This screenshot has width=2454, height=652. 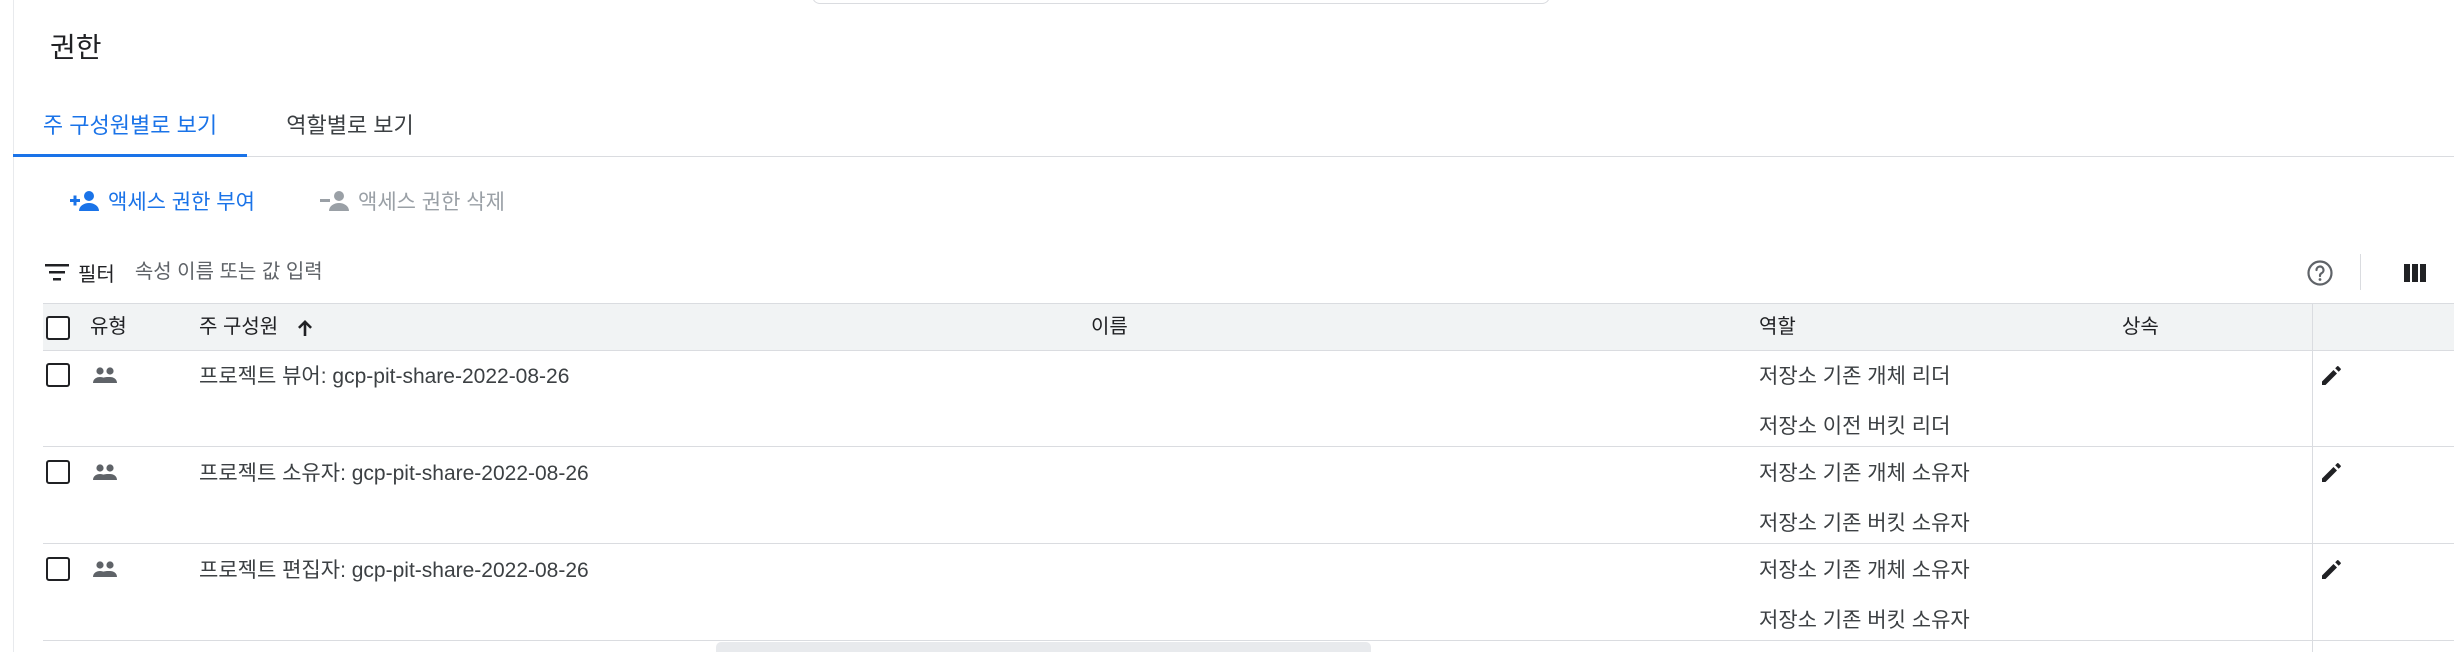 What do you see at coordinates (96, 274) in the screenshot?
I see `filter-label: 필터` at bounding box center [96, 274].